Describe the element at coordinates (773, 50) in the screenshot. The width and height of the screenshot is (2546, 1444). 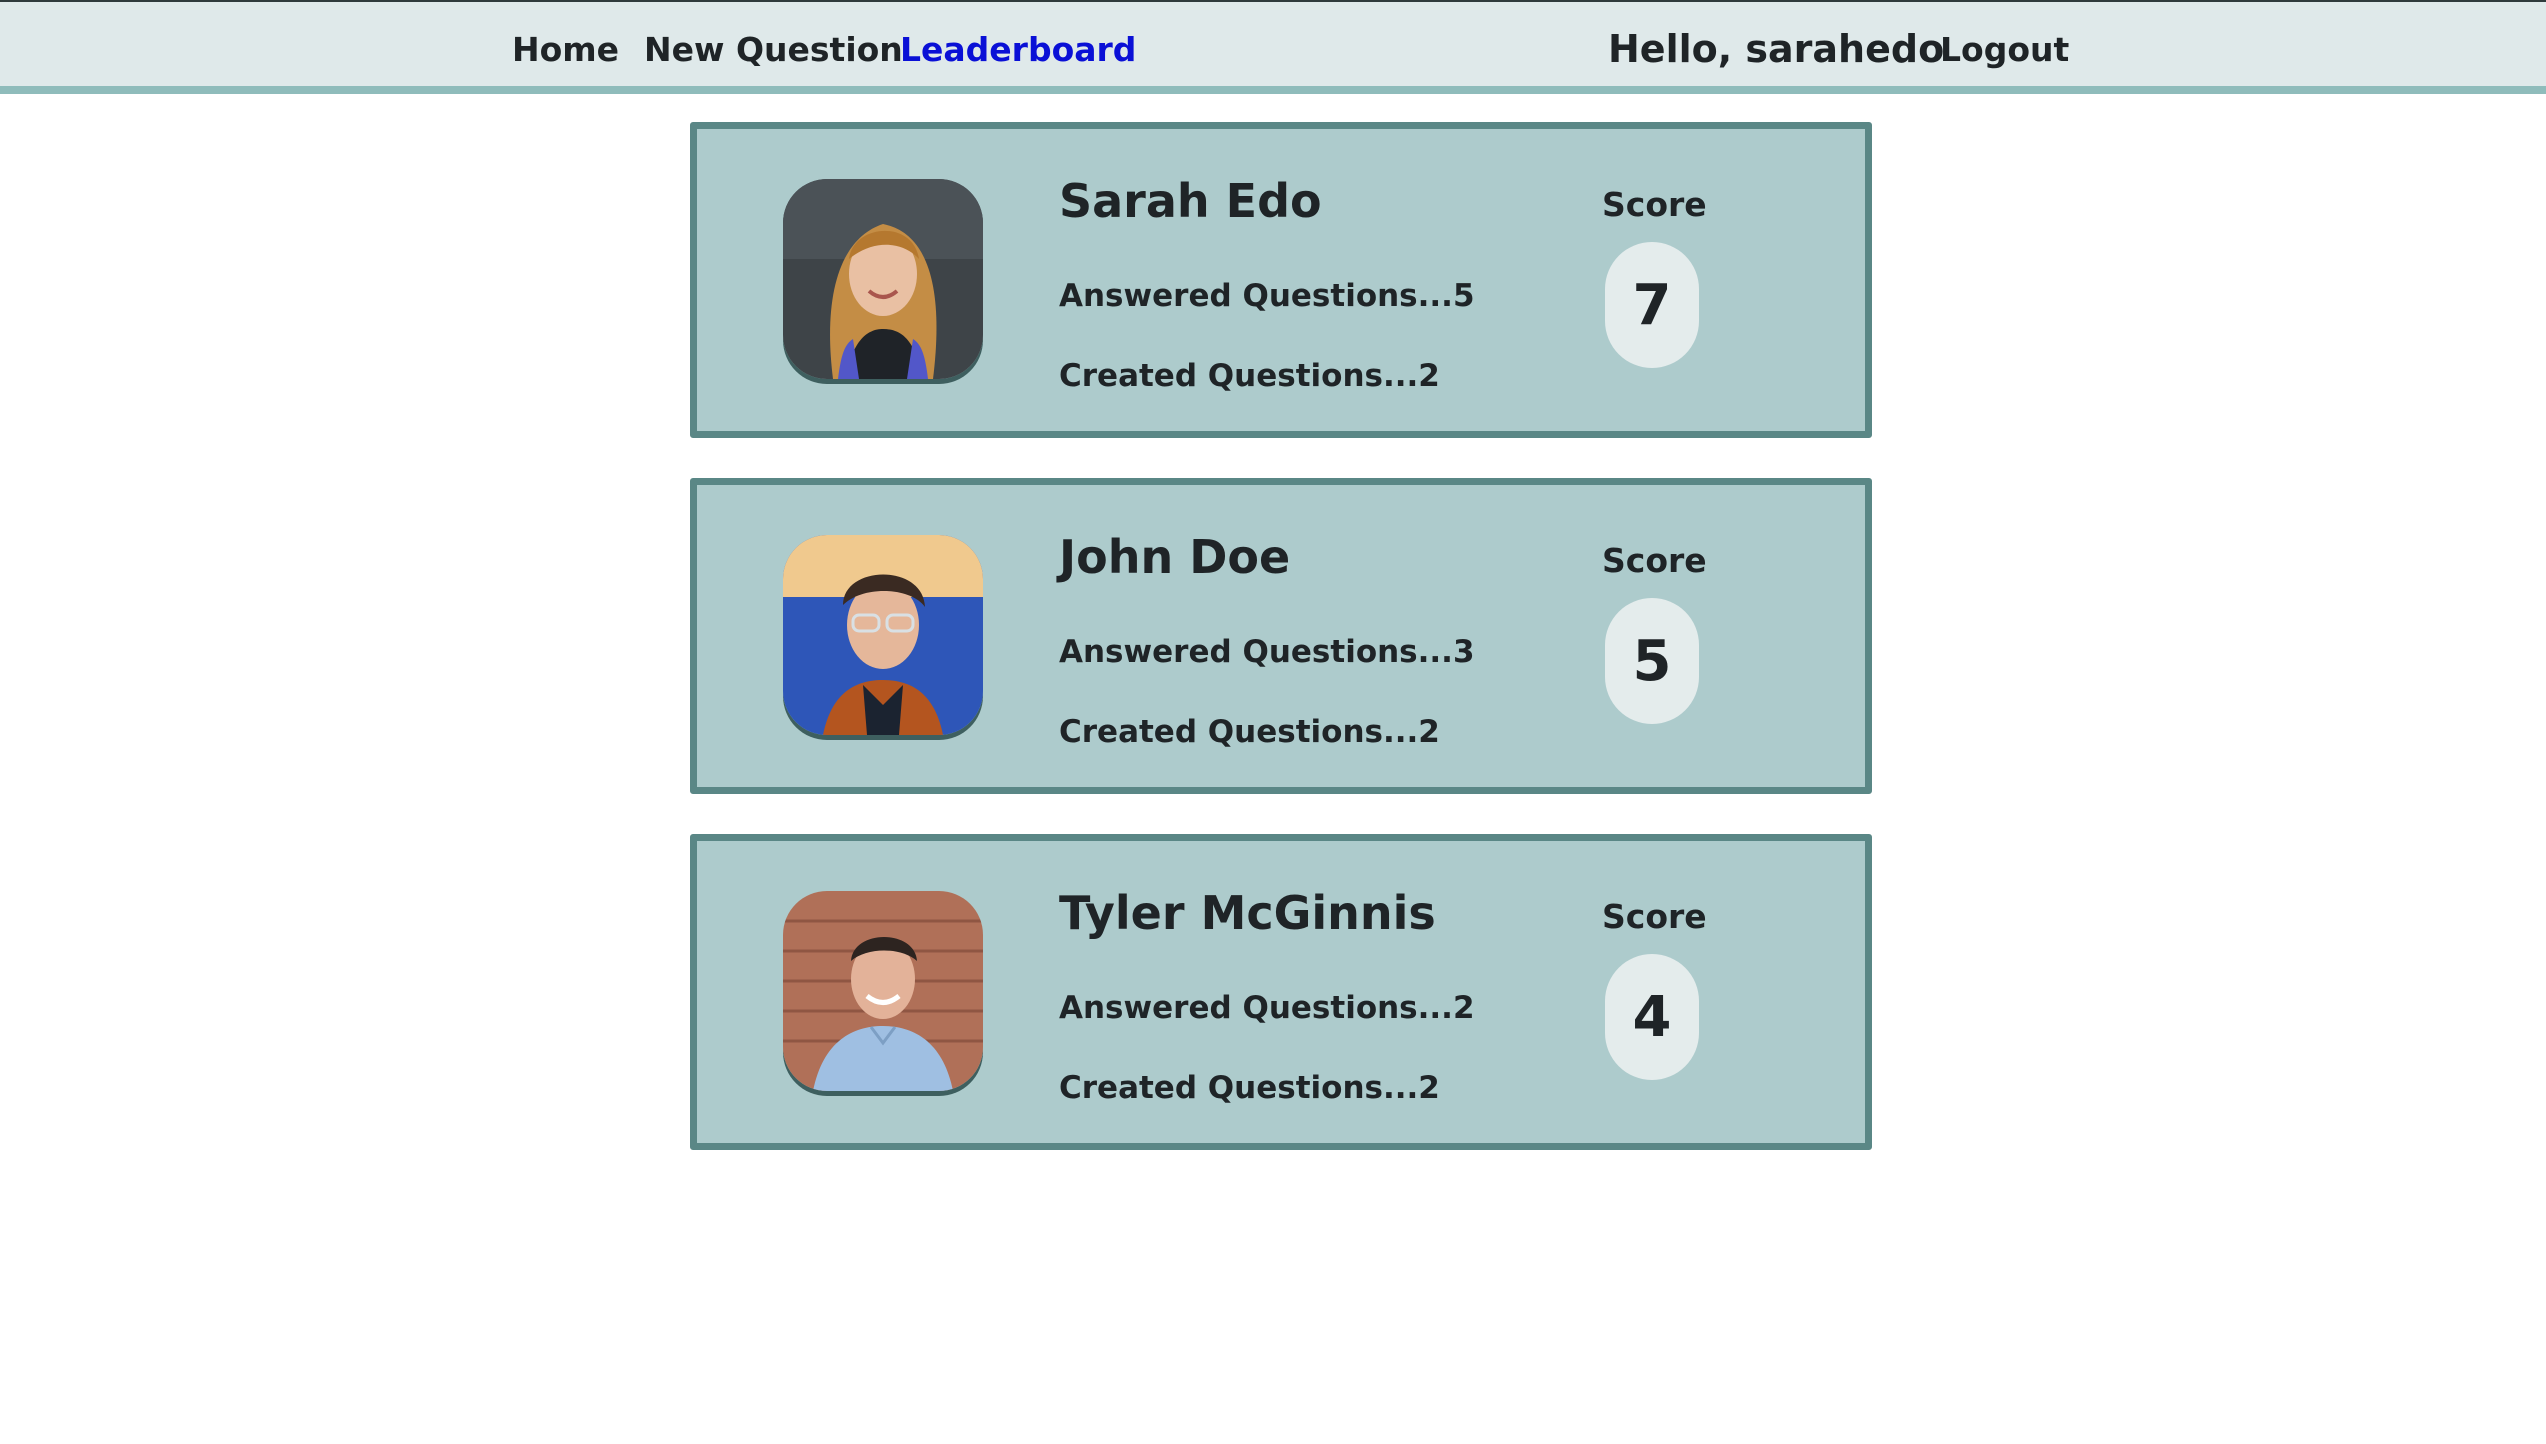
I see `nav-new-question-link: New Question` at that location.